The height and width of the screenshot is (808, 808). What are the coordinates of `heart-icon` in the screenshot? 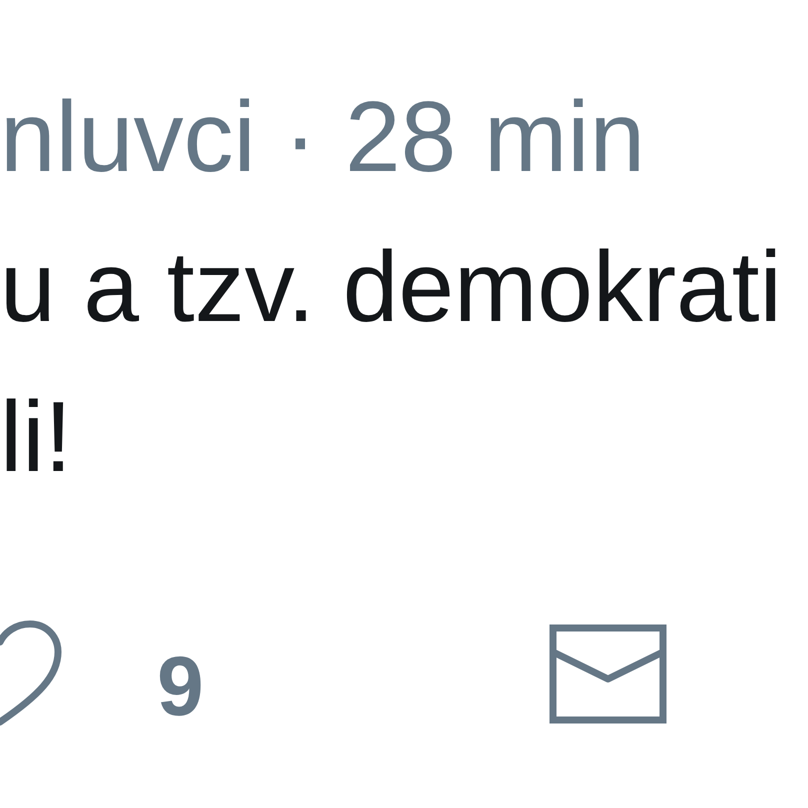 It's located at (32, 674).